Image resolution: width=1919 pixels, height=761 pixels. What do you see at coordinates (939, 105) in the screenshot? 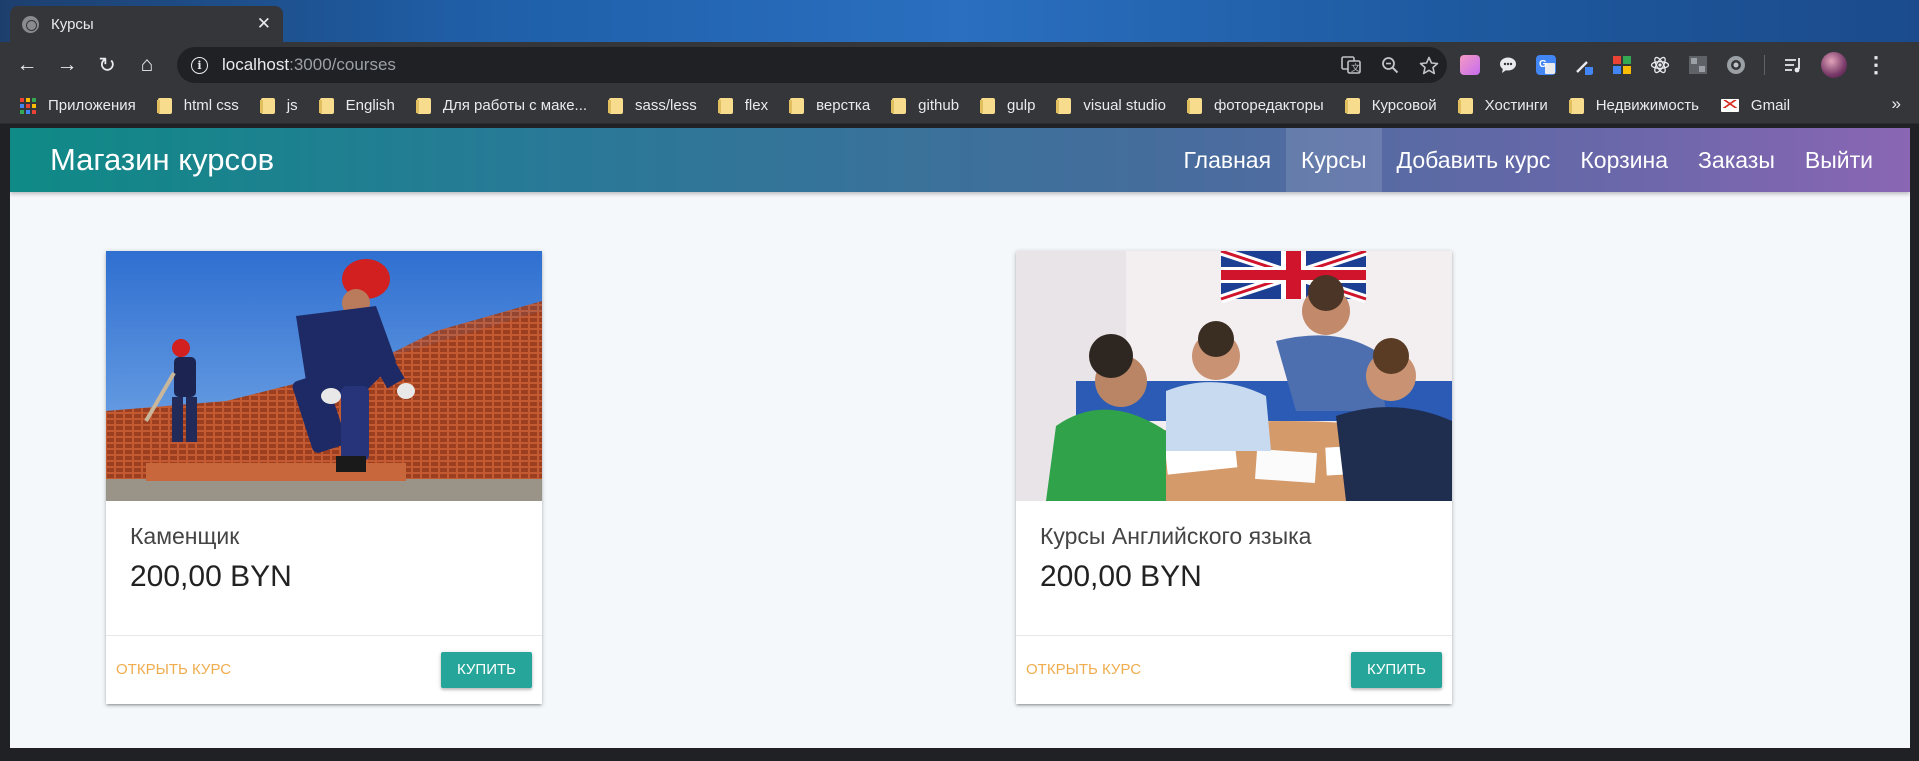
I see `bookmark-label: github` at bounding box center [939, 105].